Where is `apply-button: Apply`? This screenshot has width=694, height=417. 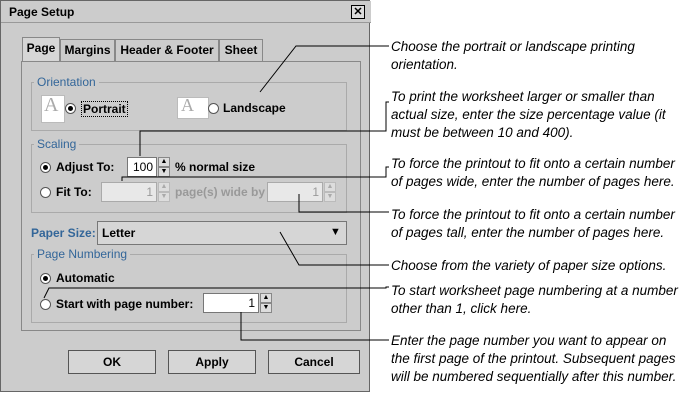
apply-button: Apply is located at coordinates (212, 362).